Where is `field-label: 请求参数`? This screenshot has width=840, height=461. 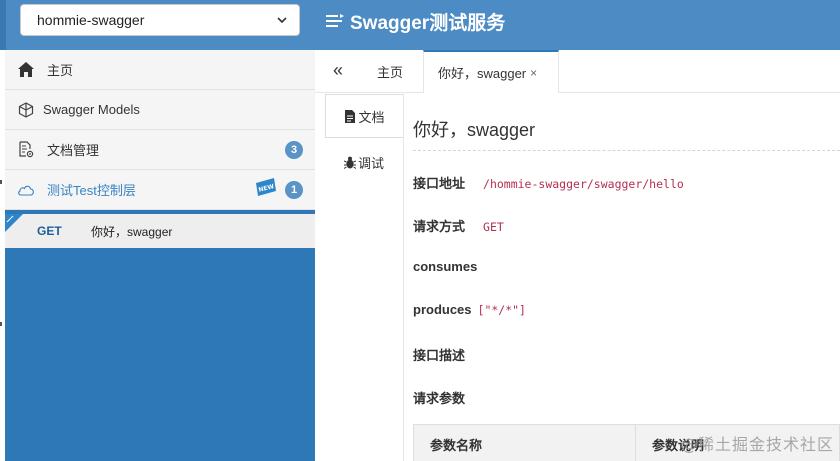 field-label: 请求参数 is located at coordinates (439, 398).